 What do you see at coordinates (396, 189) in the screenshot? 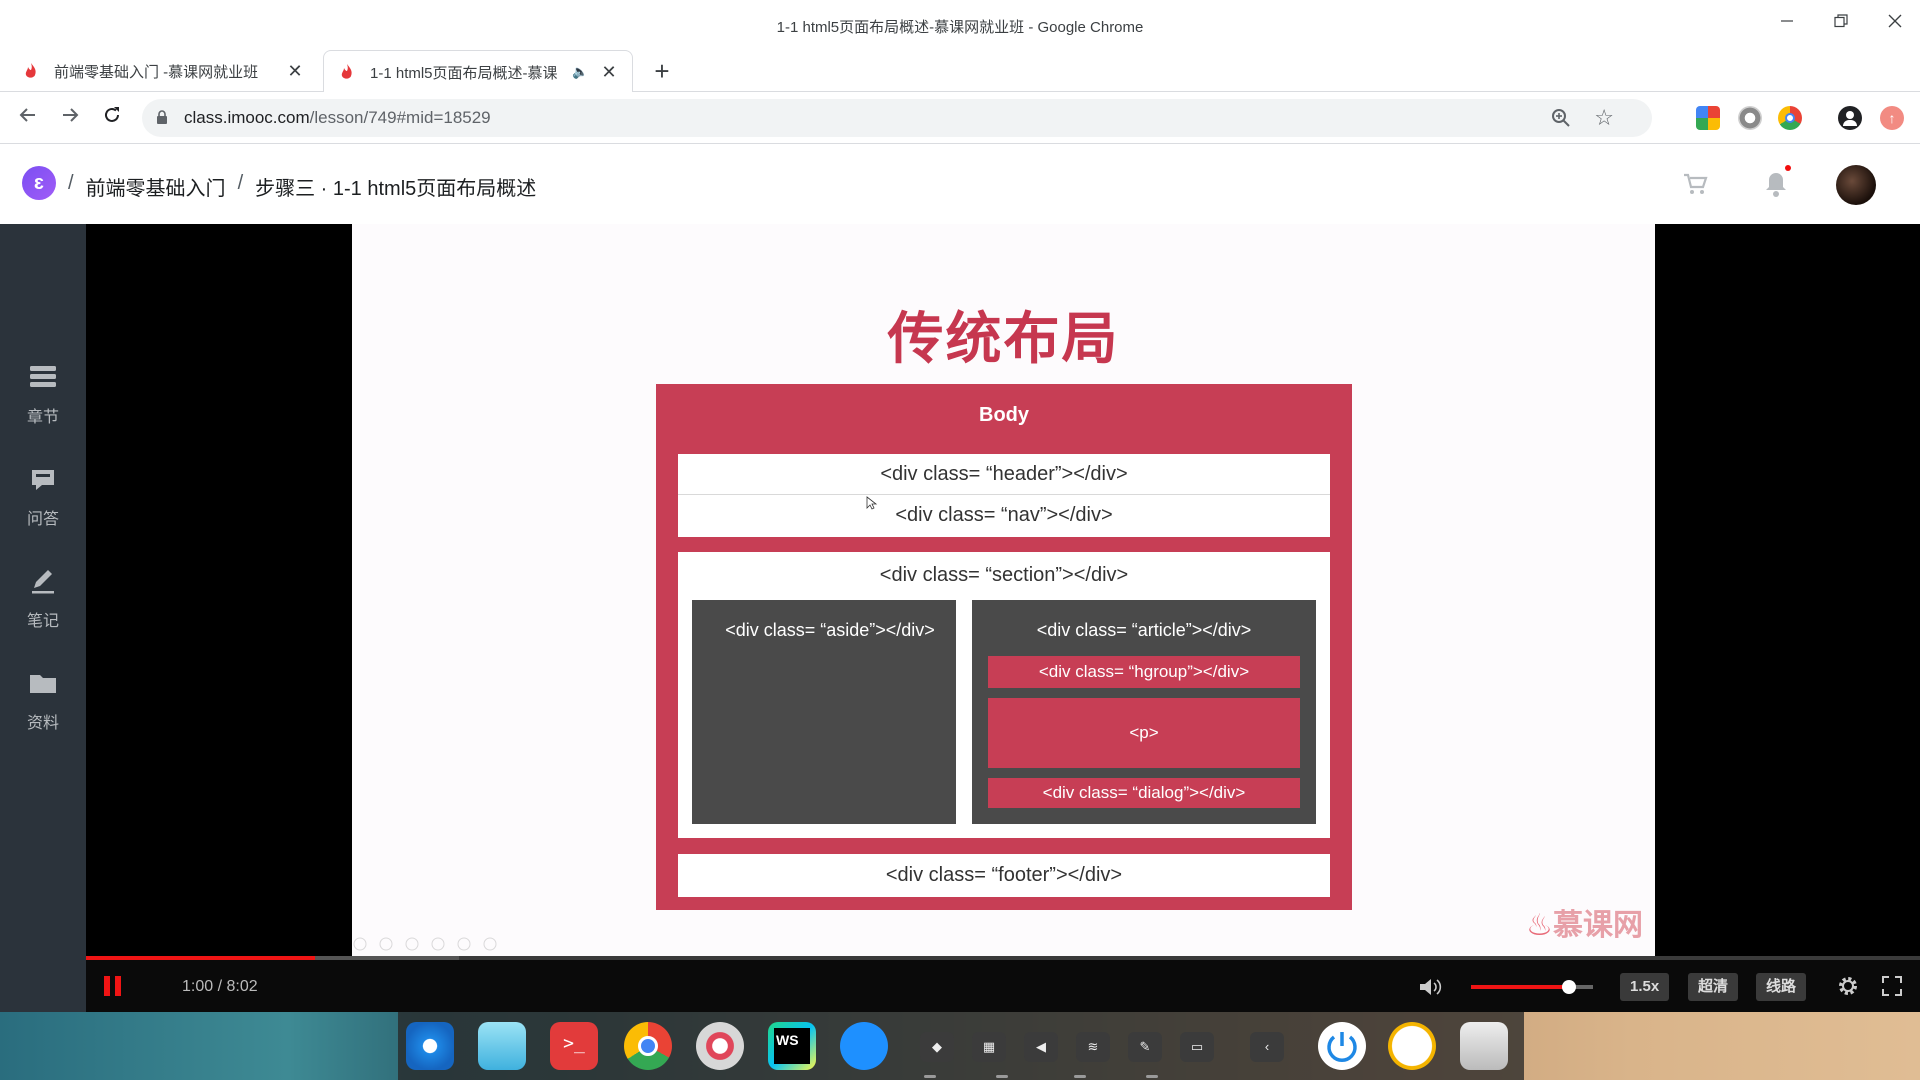
I see `breadcrumb-lesson: 步骤三 · 1-1 html5页面布局概述` at bounding box center [396, 189].